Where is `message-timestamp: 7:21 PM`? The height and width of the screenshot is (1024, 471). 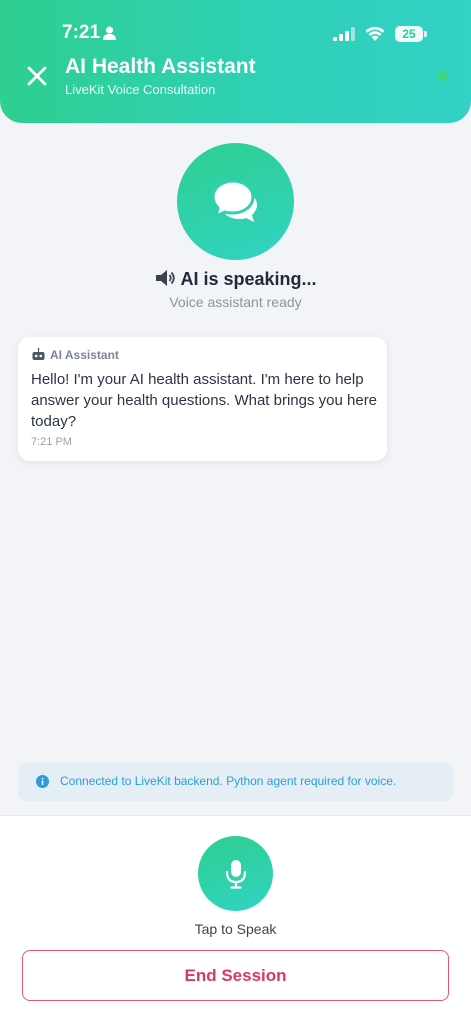
message-timestamp: 7:21 PM is located at coordinates (51, 442).